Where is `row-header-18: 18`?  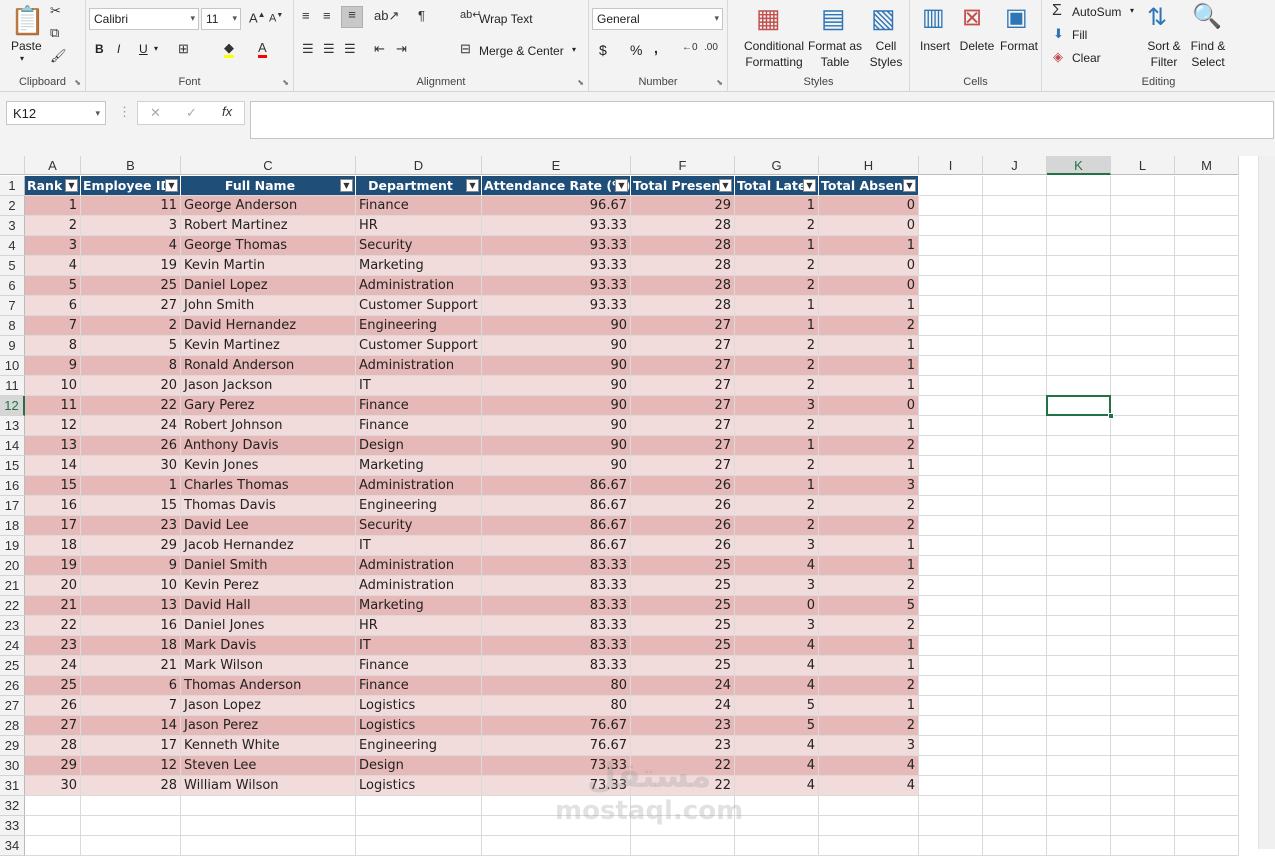 row-header-18: 18 is located at coordinates (12, 526).